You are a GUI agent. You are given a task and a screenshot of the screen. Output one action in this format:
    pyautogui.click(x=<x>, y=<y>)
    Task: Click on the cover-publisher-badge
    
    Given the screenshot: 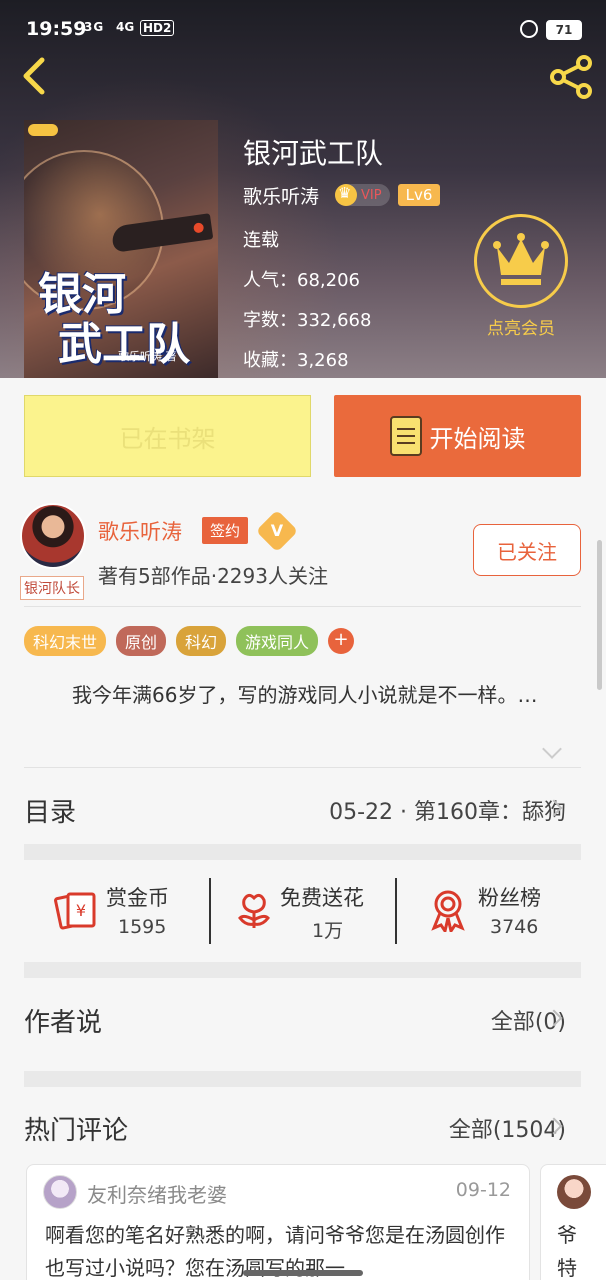 What is the action you would take?
    pyautogui.click(x=43, y=130)
    